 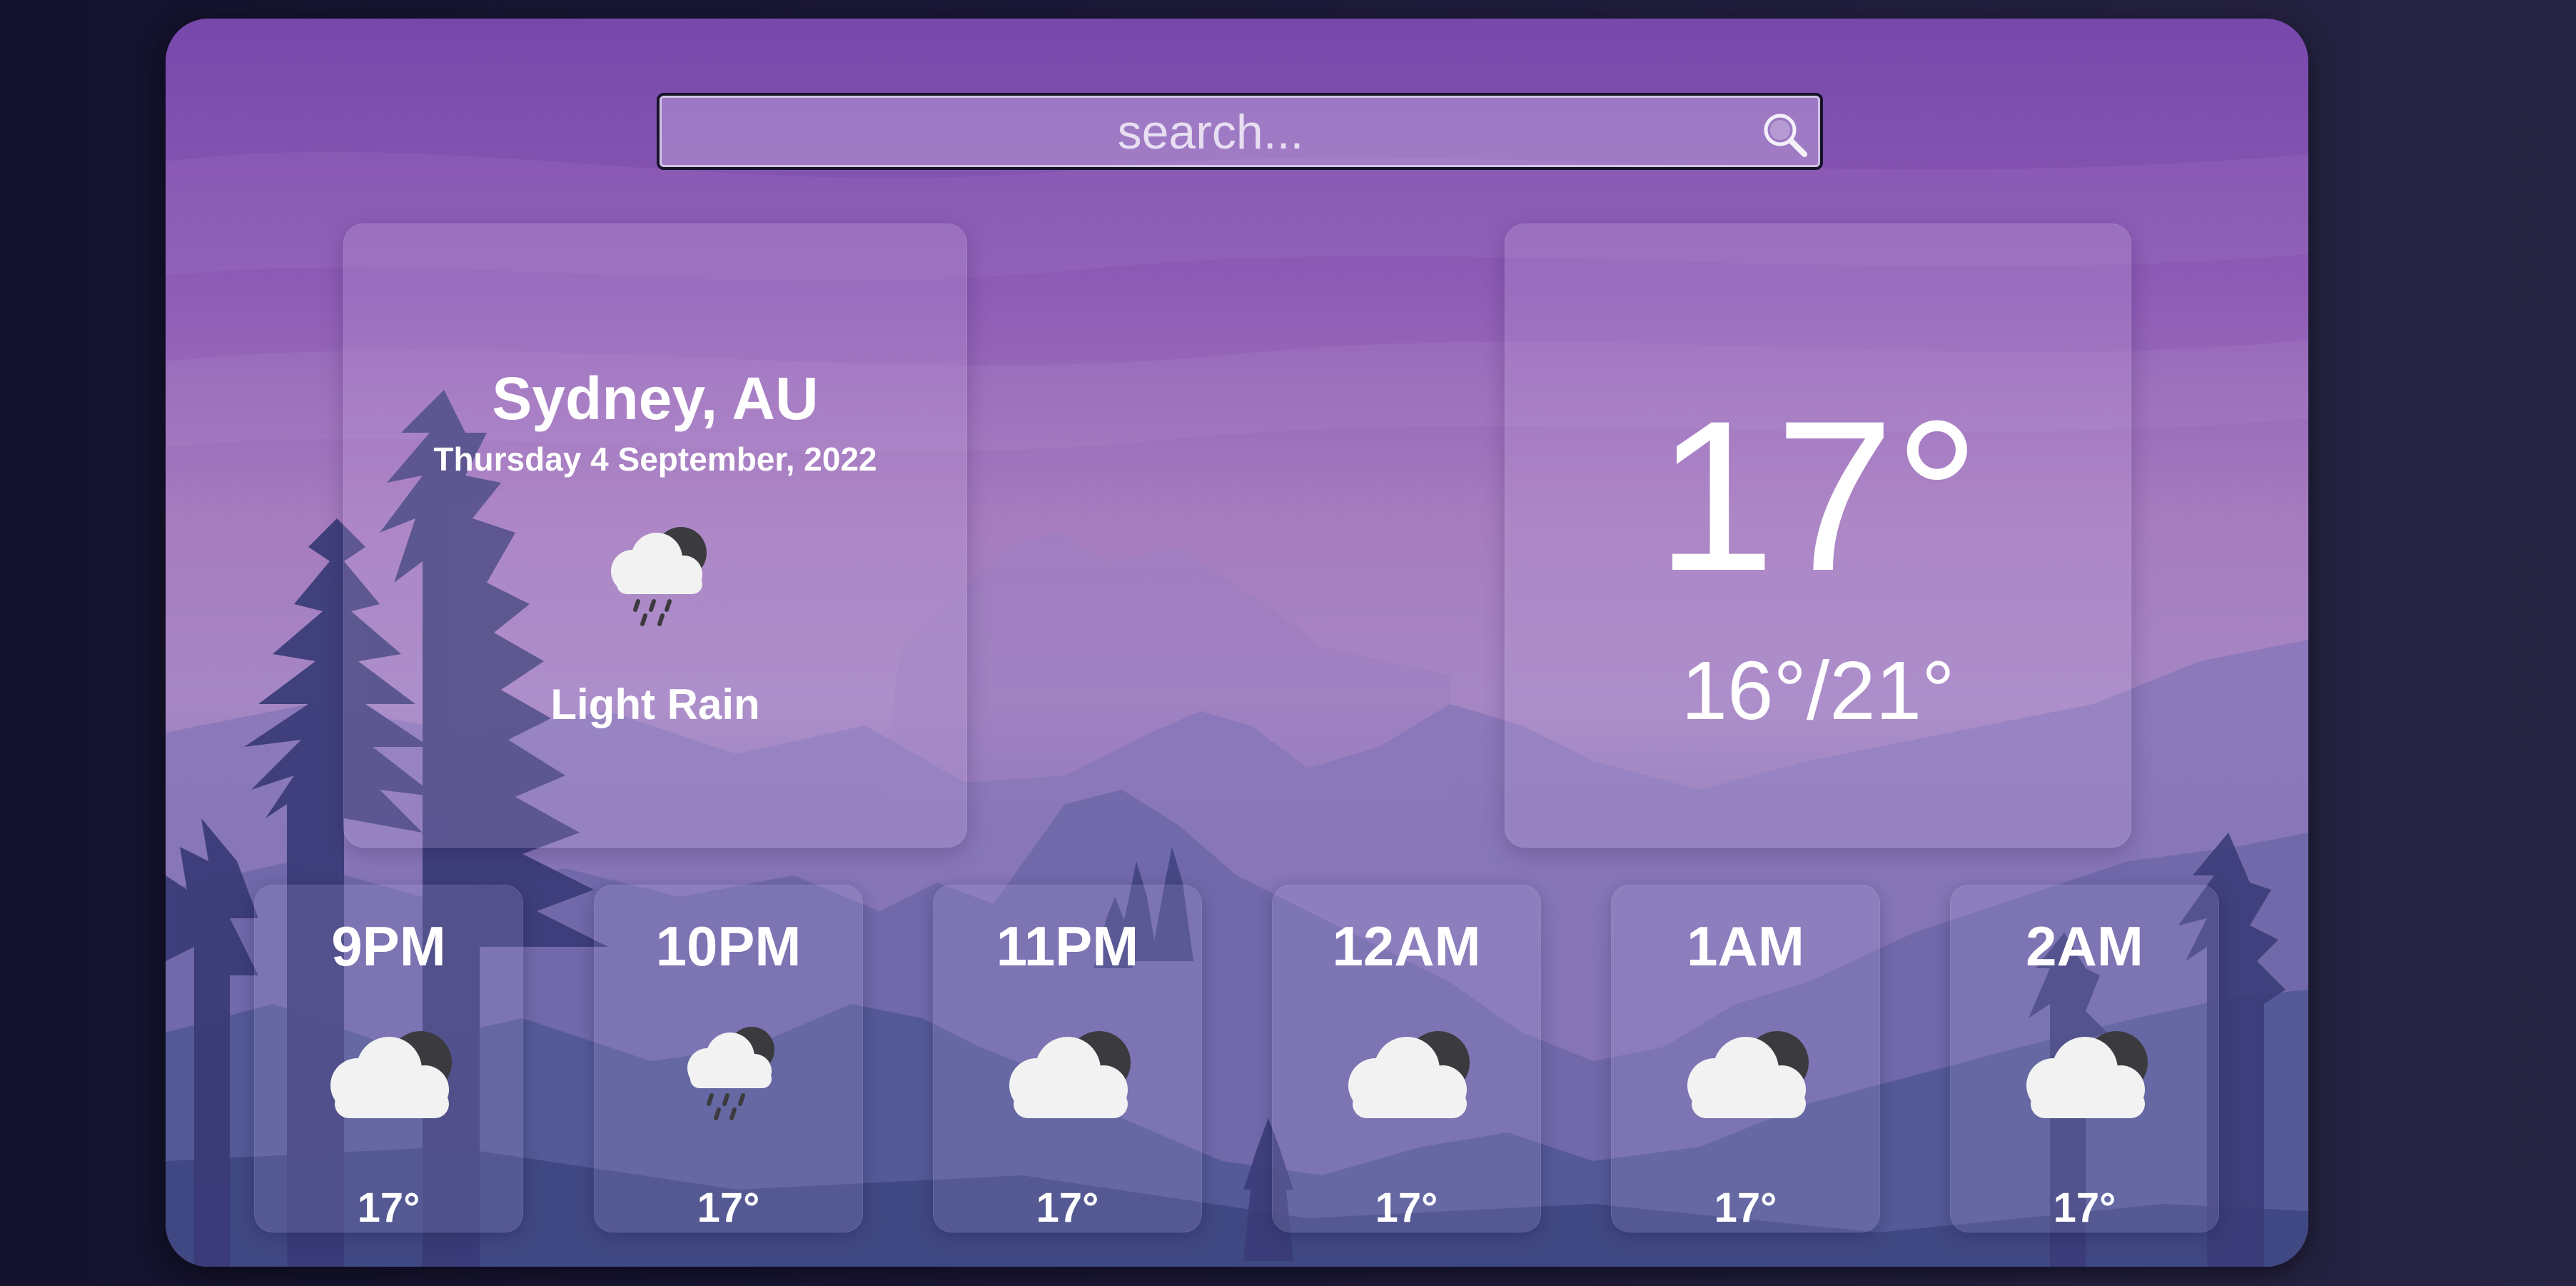 What do you see at coordinates (2084, 947) in the screenshot?
I see `hour-time: 2AM` at bounding box center [2084, 947].